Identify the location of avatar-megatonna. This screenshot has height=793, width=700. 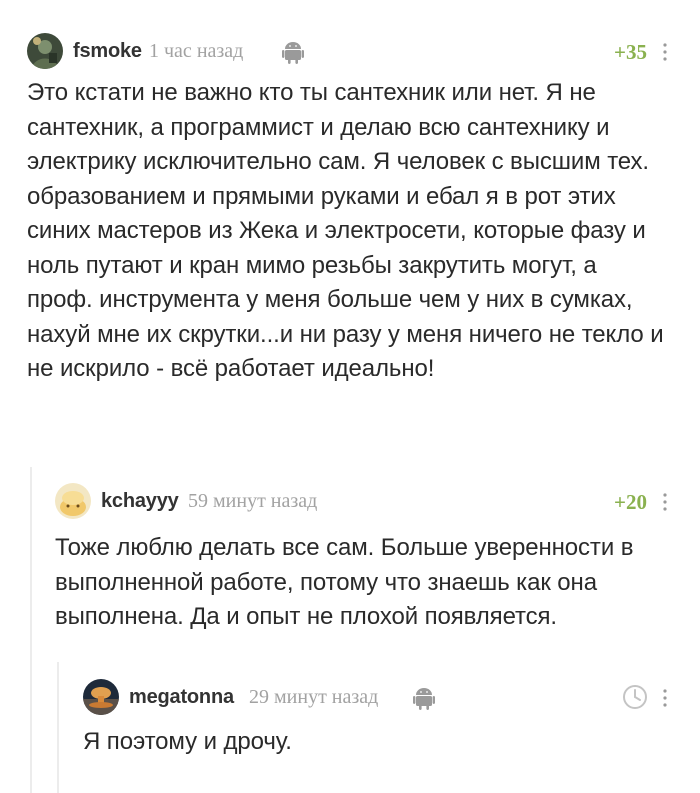
(101, 697).